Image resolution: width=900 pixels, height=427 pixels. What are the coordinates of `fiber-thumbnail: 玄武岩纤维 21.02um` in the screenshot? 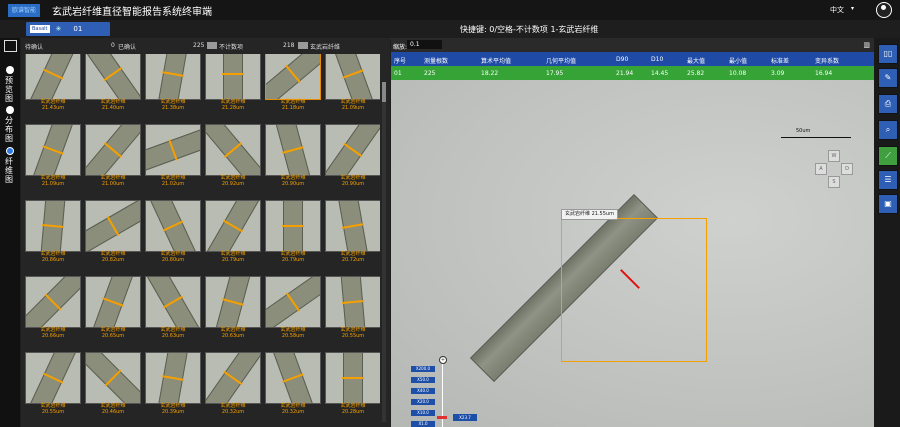 It's located at (173, 155).